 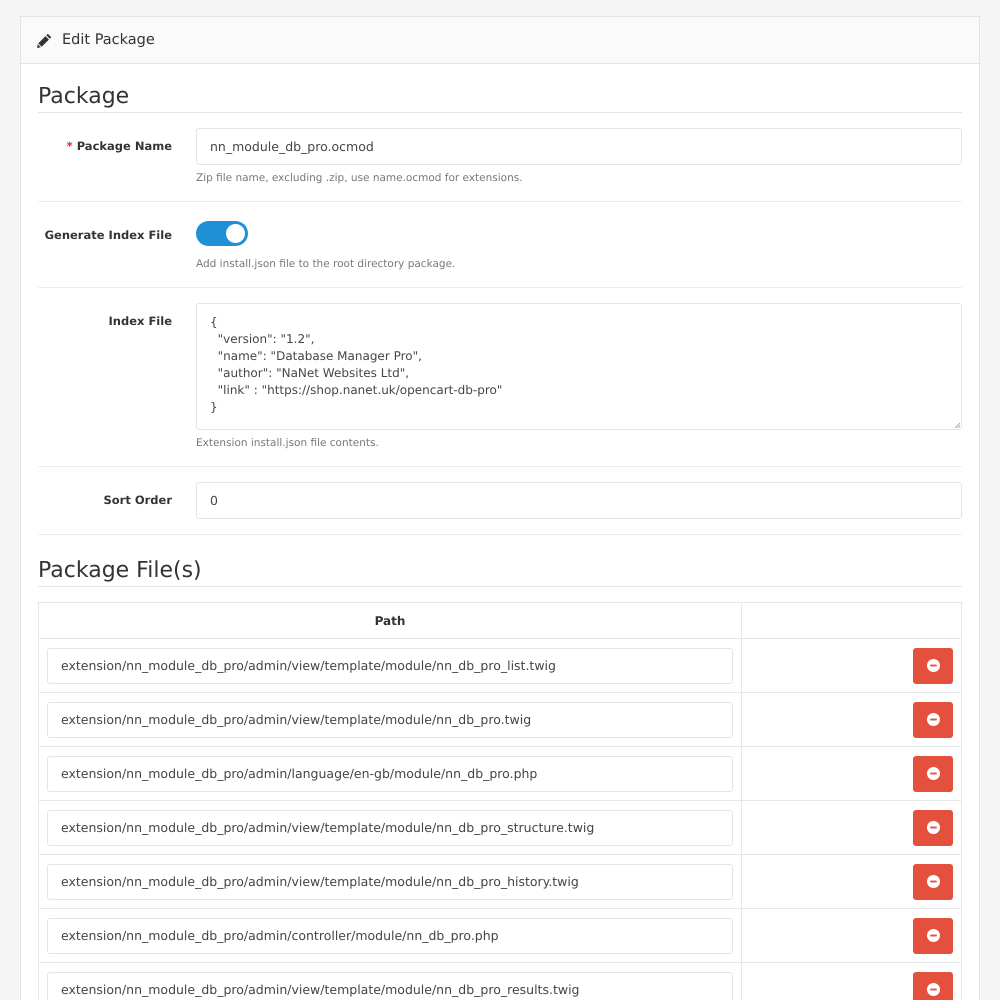 What do you see at coordinates (390, 774) in the screenshot?
I see `path-input-field: extension/nn_module_db_pro/admin/language/en-gb/module/nn_db_pro.php` at bounding box center [390, 774].